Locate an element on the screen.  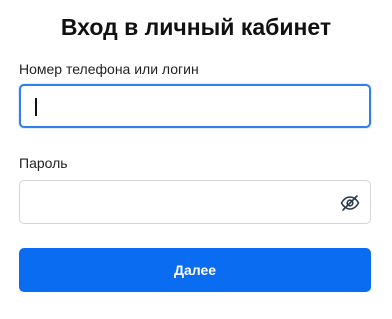
eye-slash-icon is located at coordinates (350, 203).